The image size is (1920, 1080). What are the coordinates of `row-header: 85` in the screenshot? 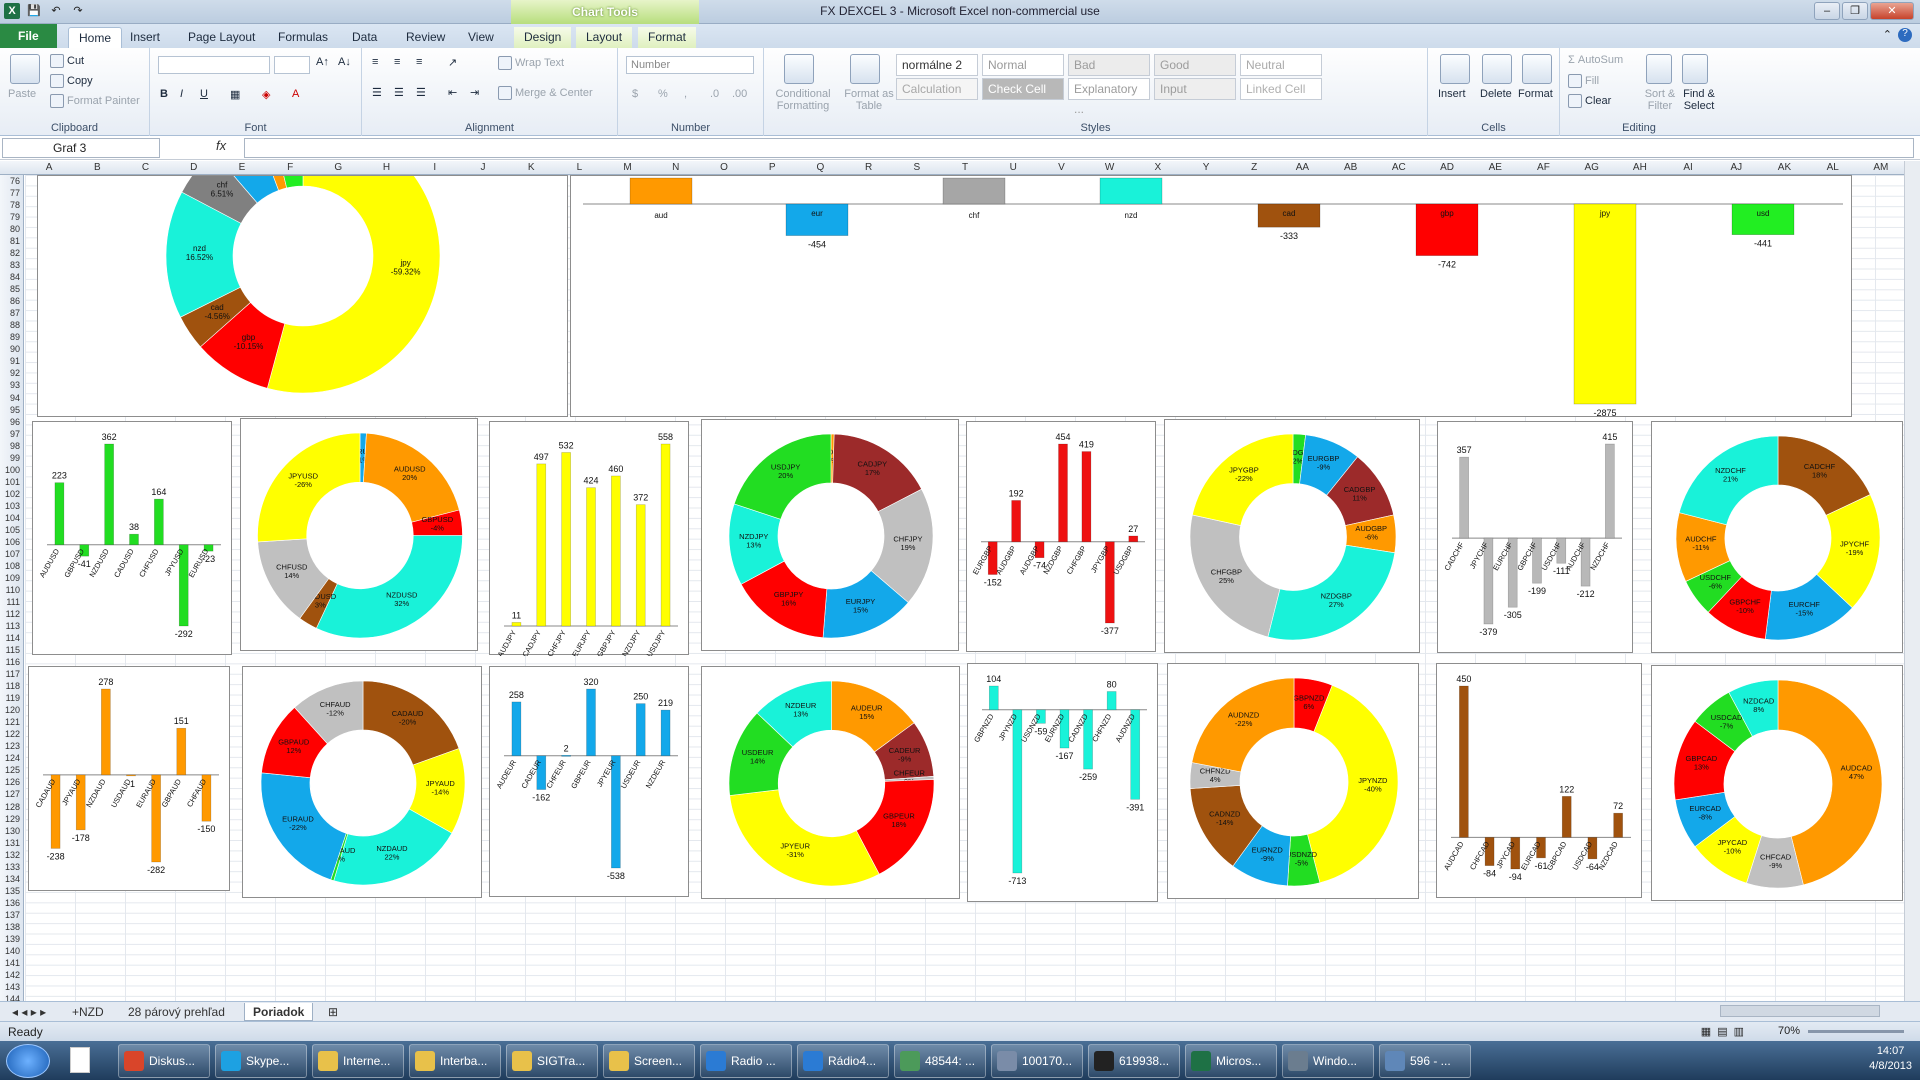 It's located at (10, 289).